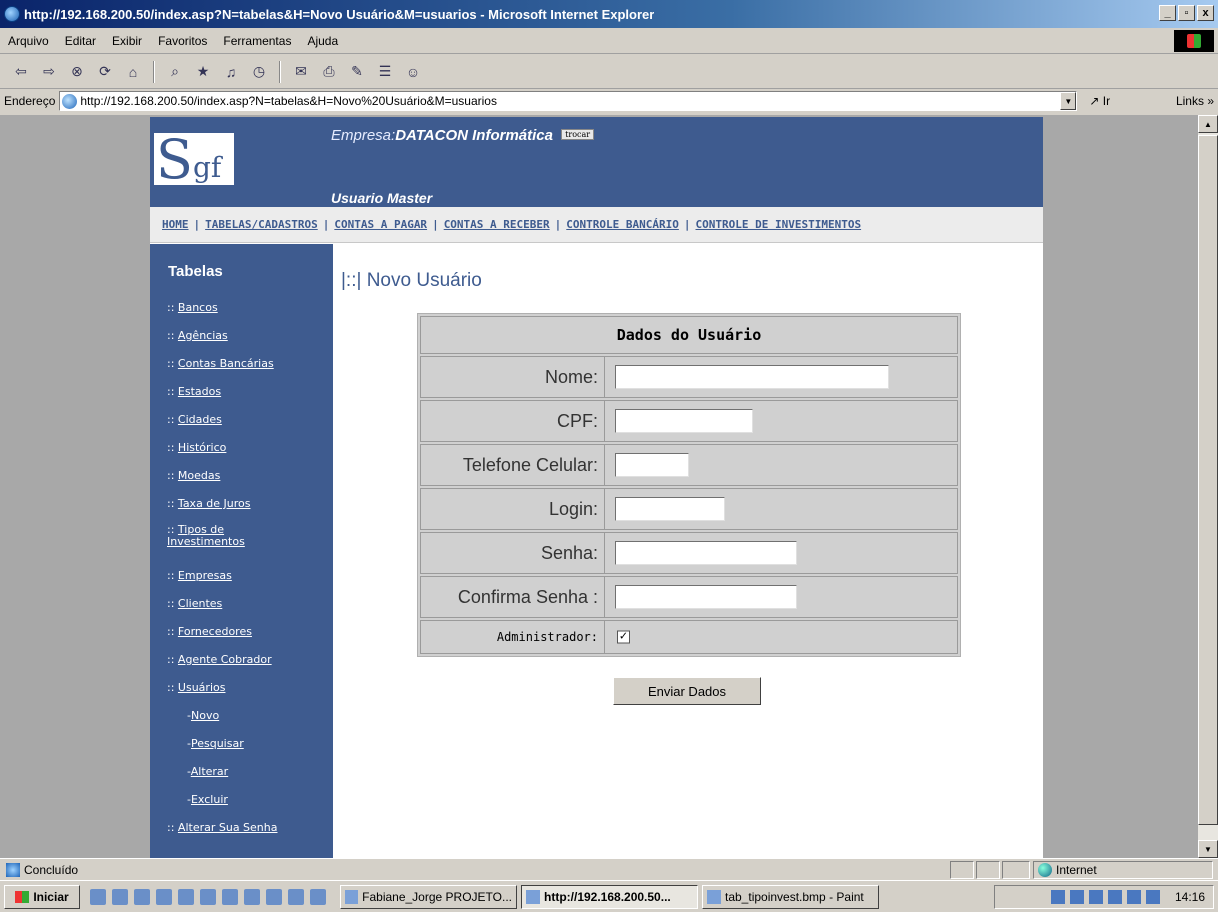  Describe the element at coordinates (257, 41) in the screenshot. I see `menu-ferramentas: Ferramentas` at that location.